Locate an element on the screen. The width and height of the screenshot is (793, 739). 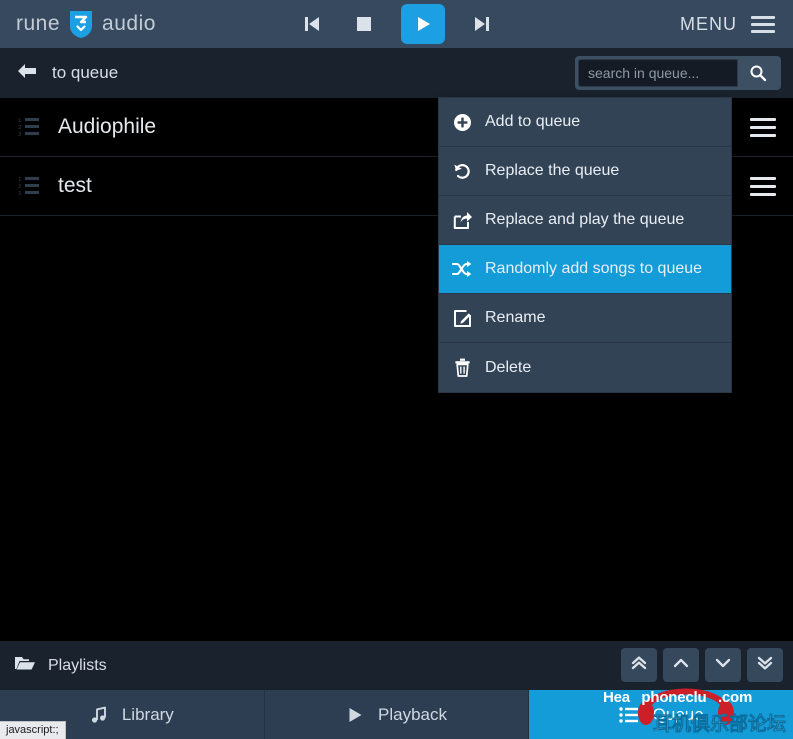
menu-item-label: Replace and play the queue is located at coordinates (585, 219).